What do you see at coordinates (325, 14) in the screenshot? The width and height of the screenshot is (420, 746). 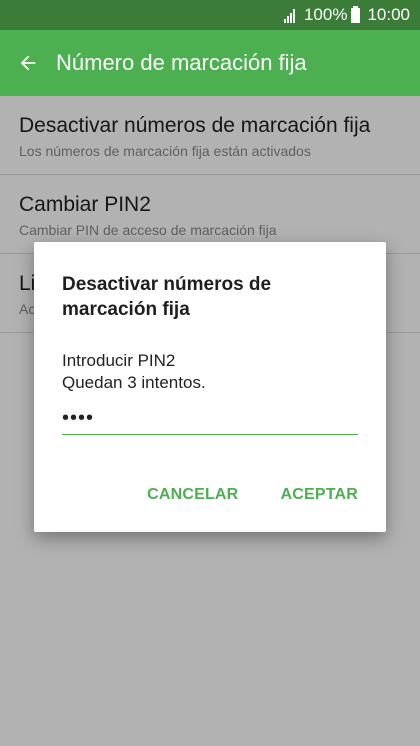 I see `battery-percentage: 100%` at bounding box center [325, 14].